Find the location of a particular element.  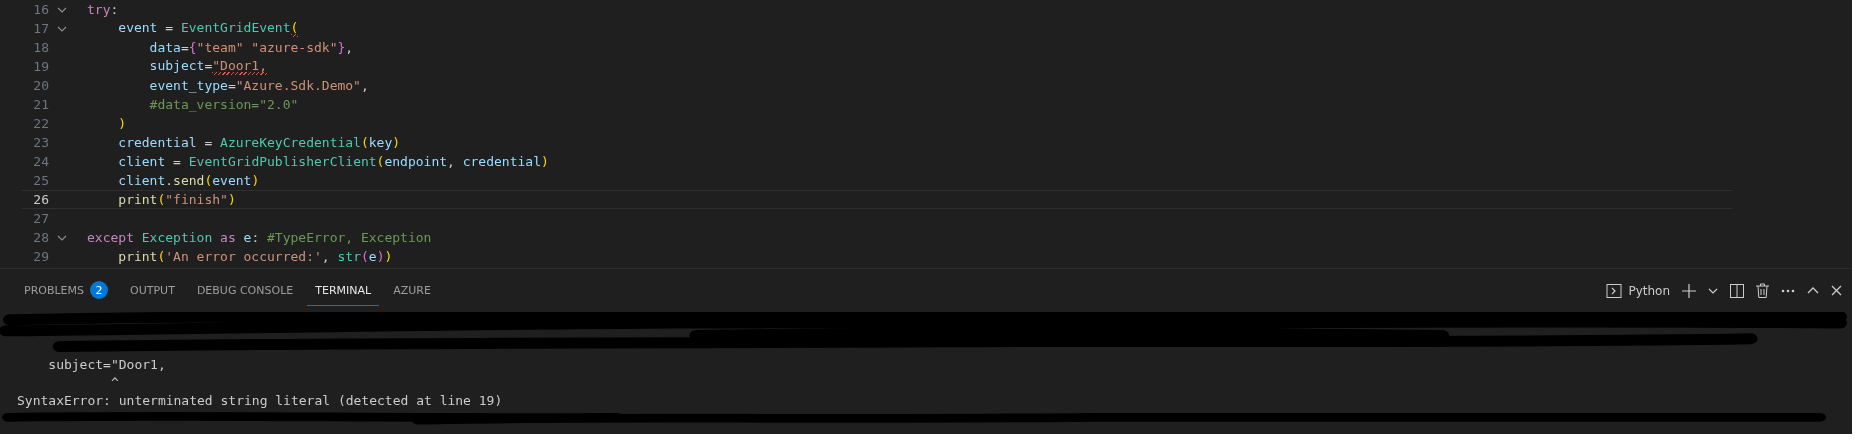

code-line: try: is located at coordinates (102, 9).